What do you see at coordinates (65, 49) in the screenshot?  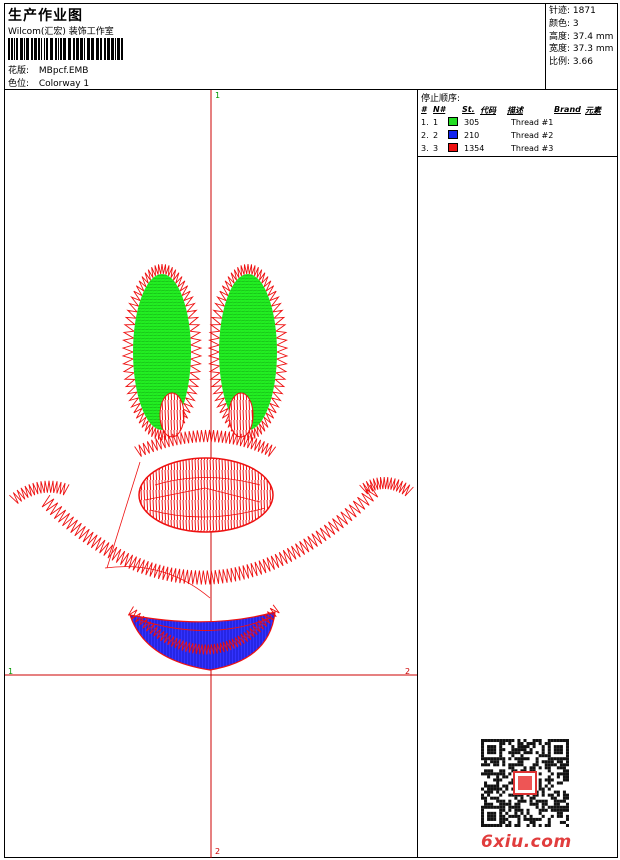 I see `barcode` at bounding box center [65, 49].